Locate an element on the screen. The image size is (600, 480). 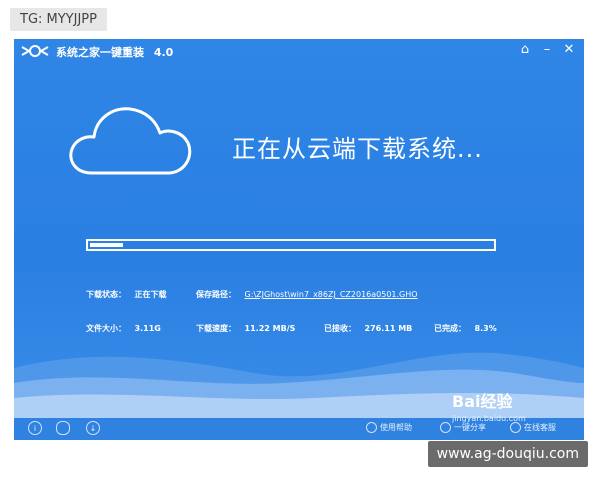
path-link: G:\ZJGhost\win7_x86ZJ_CZ2016a0501.GHO is located at coordinates (331, 294).